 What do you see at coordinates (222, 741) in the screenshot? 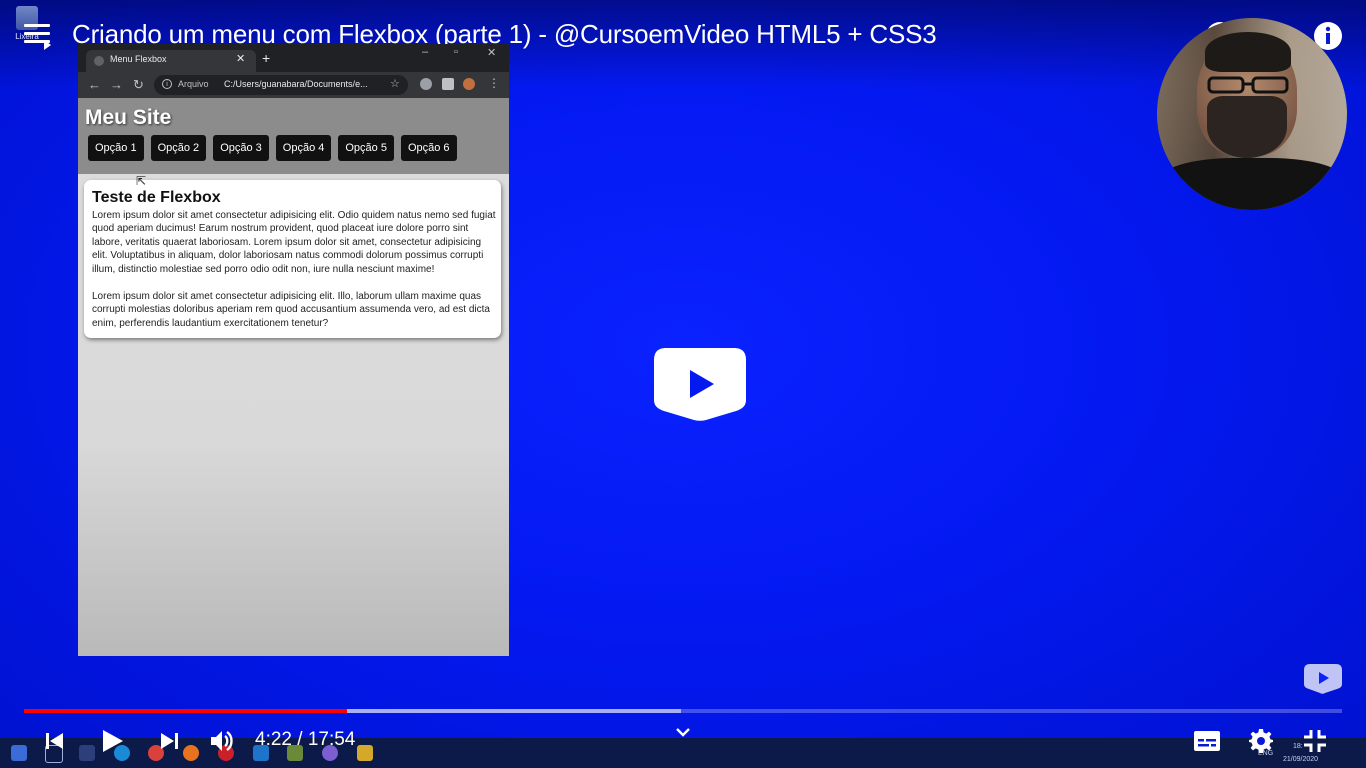
I see `volume-icon` at bounding box center [222, 741].